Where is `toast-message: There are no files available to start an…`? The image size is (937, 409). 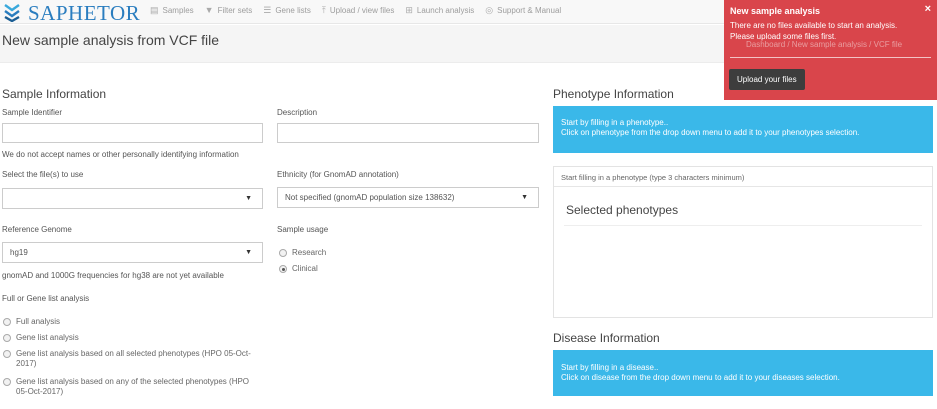
toast-message: There are no files available to start an… is located at coordinates (814, 31).